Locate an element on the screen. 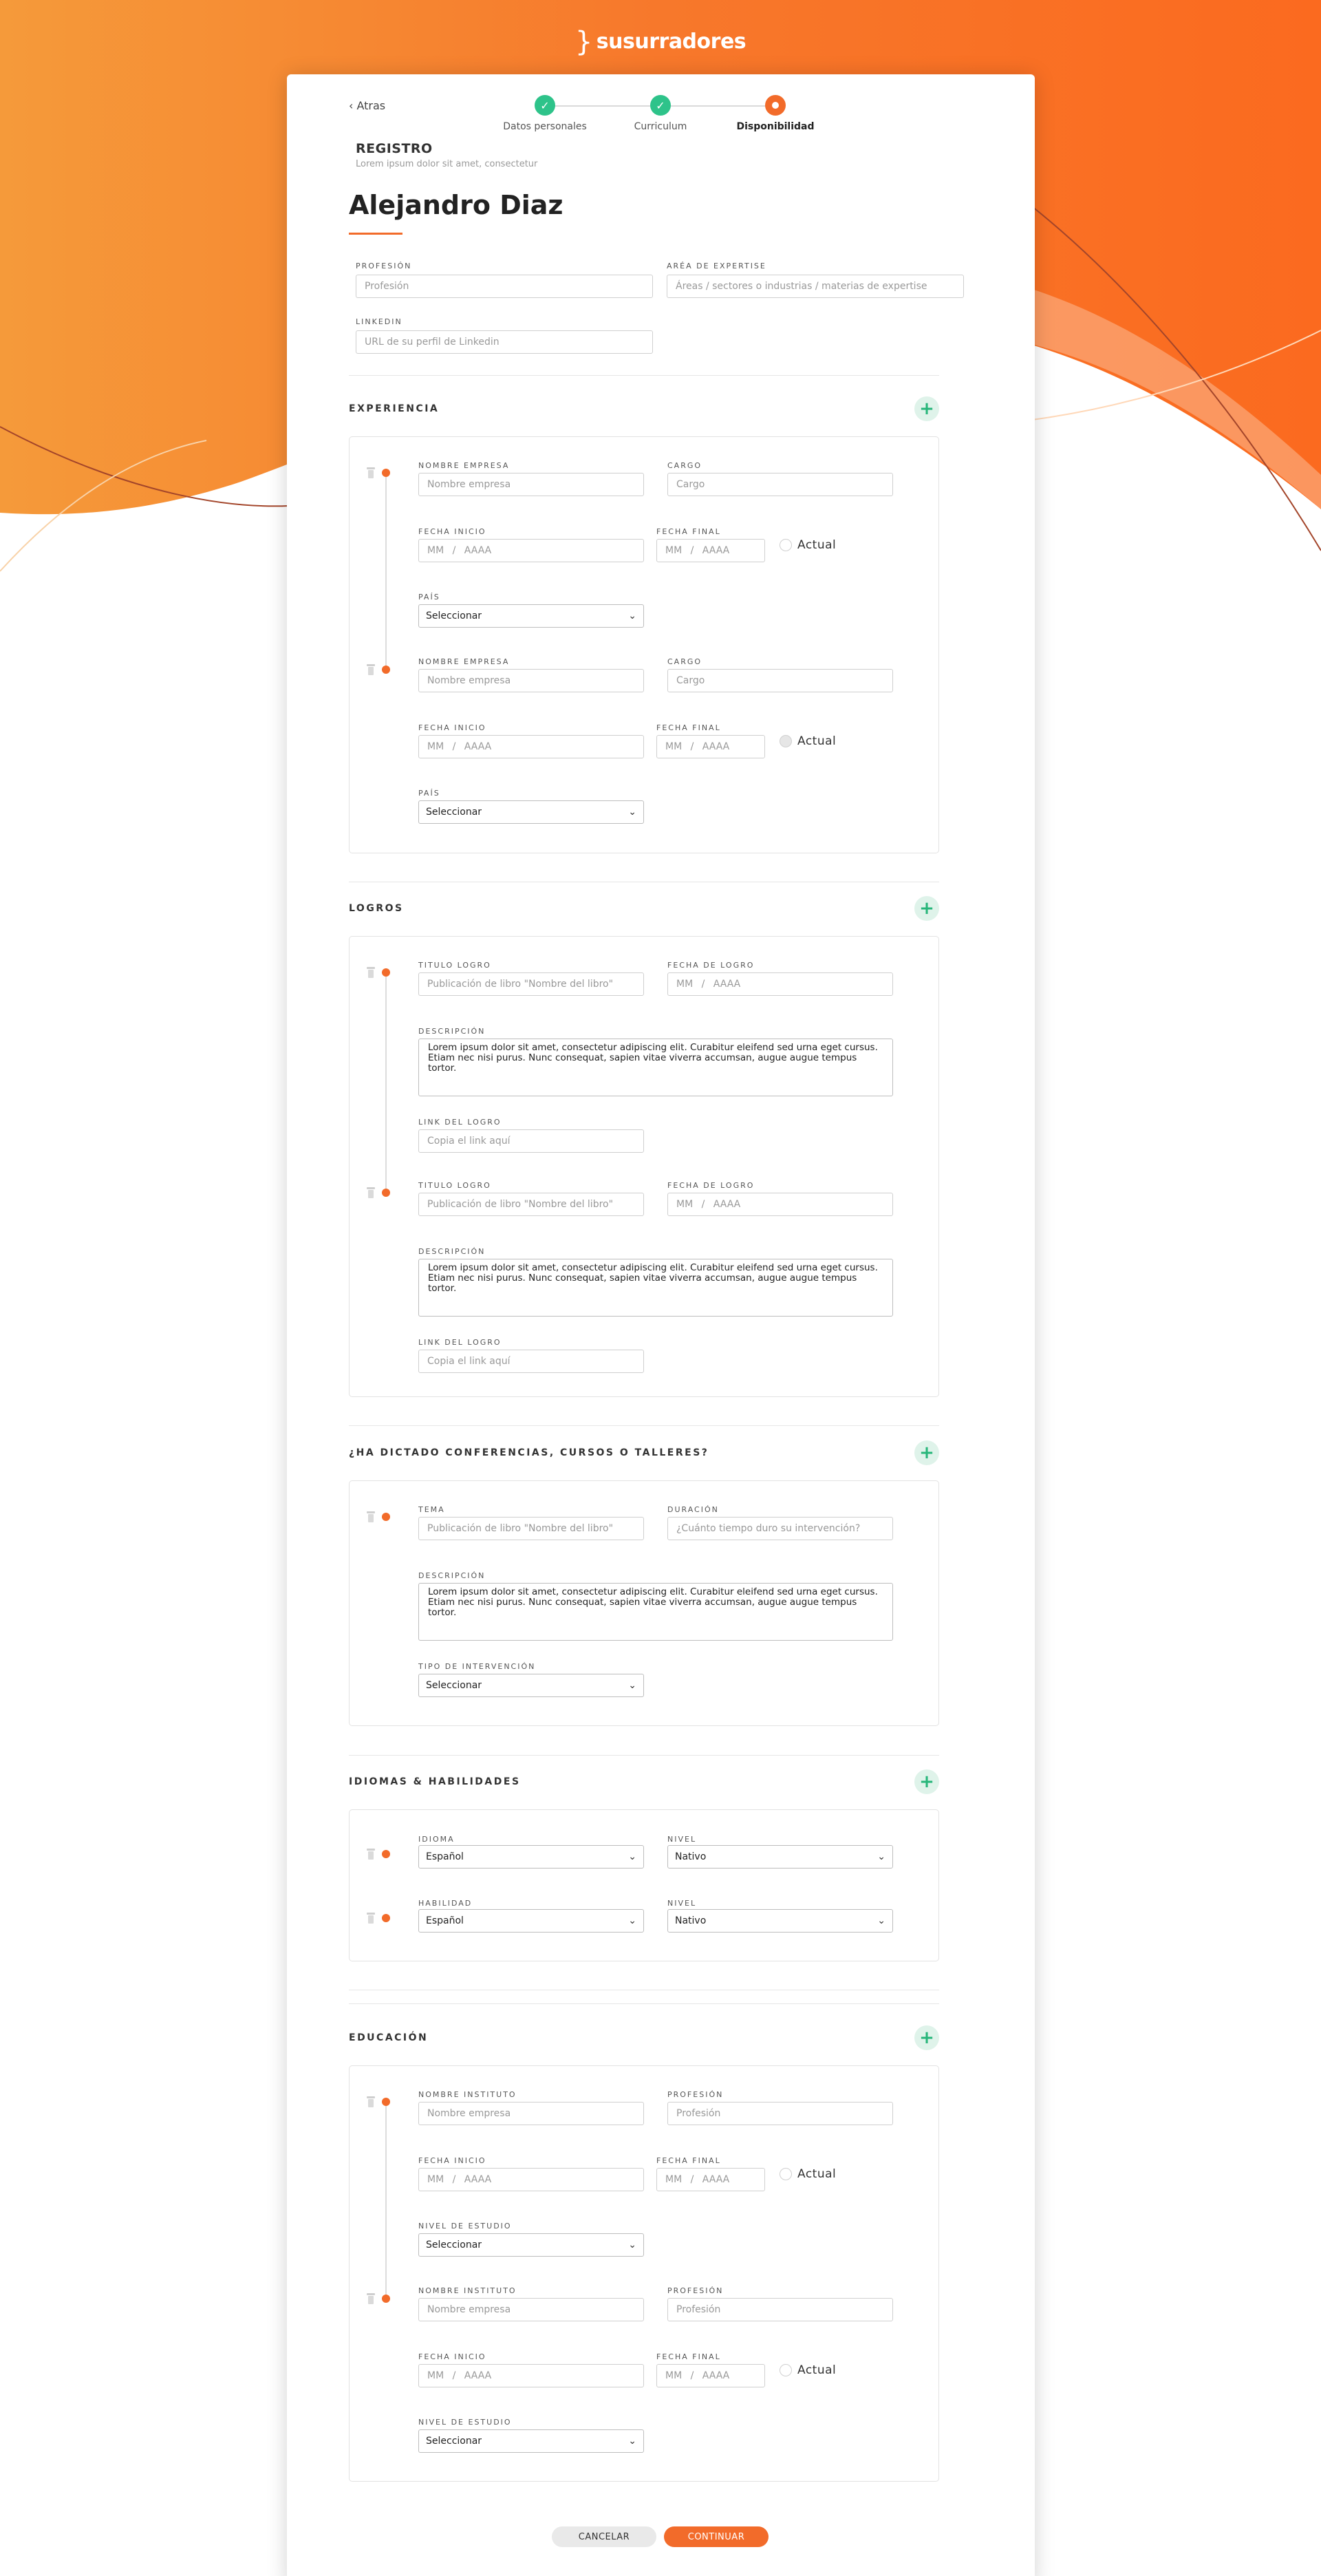 Image resolution: width=1321 pixels, height=2576 pixels. duracion-input: ¿Cuánto tiempo duro su intervención? is located at coordinates (780, 1528).